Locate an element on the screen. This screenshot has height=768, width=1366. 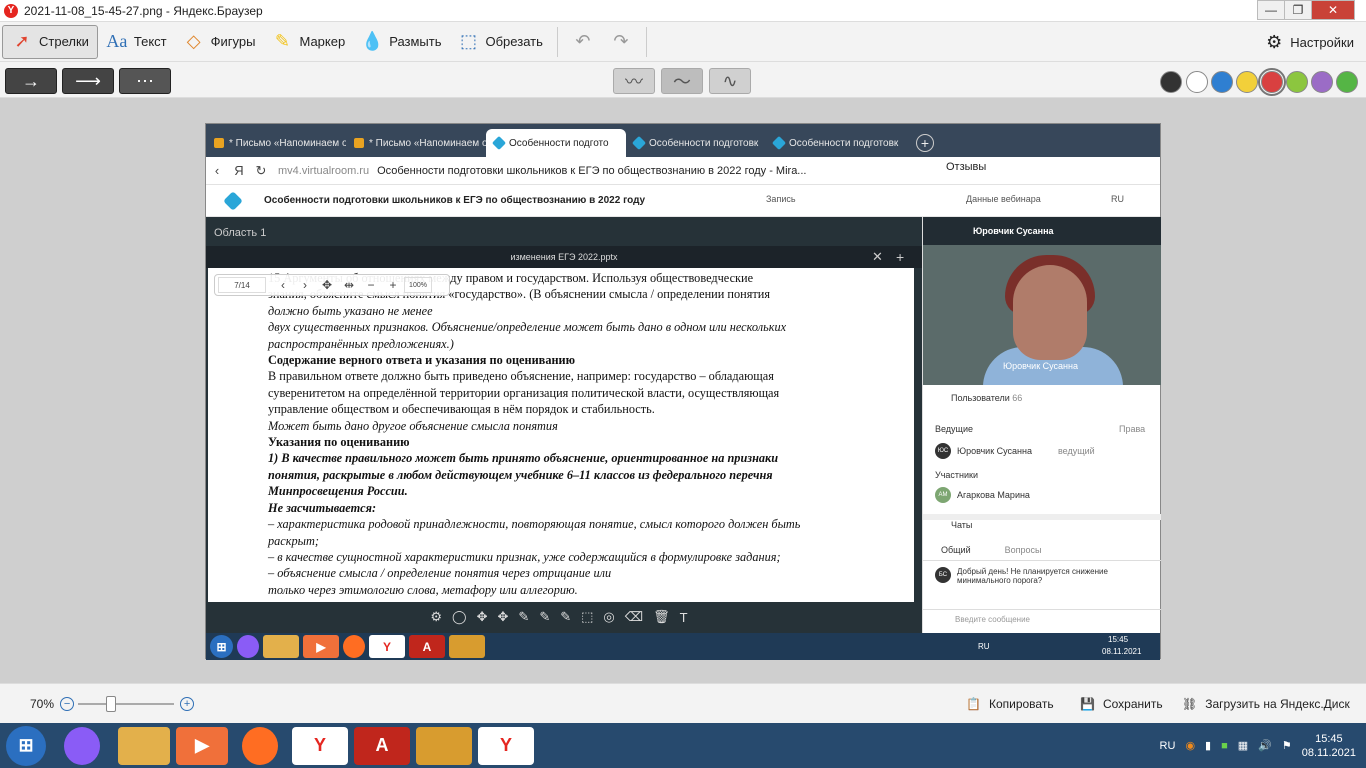
media-player-icon: ▶ is located at coordinates (202, 745).